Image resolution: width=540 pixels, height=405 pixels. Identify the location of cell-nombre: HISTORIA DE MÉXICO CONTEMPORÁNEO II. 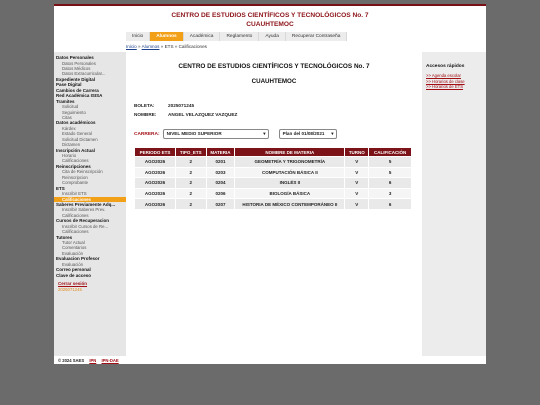
(290, 204).